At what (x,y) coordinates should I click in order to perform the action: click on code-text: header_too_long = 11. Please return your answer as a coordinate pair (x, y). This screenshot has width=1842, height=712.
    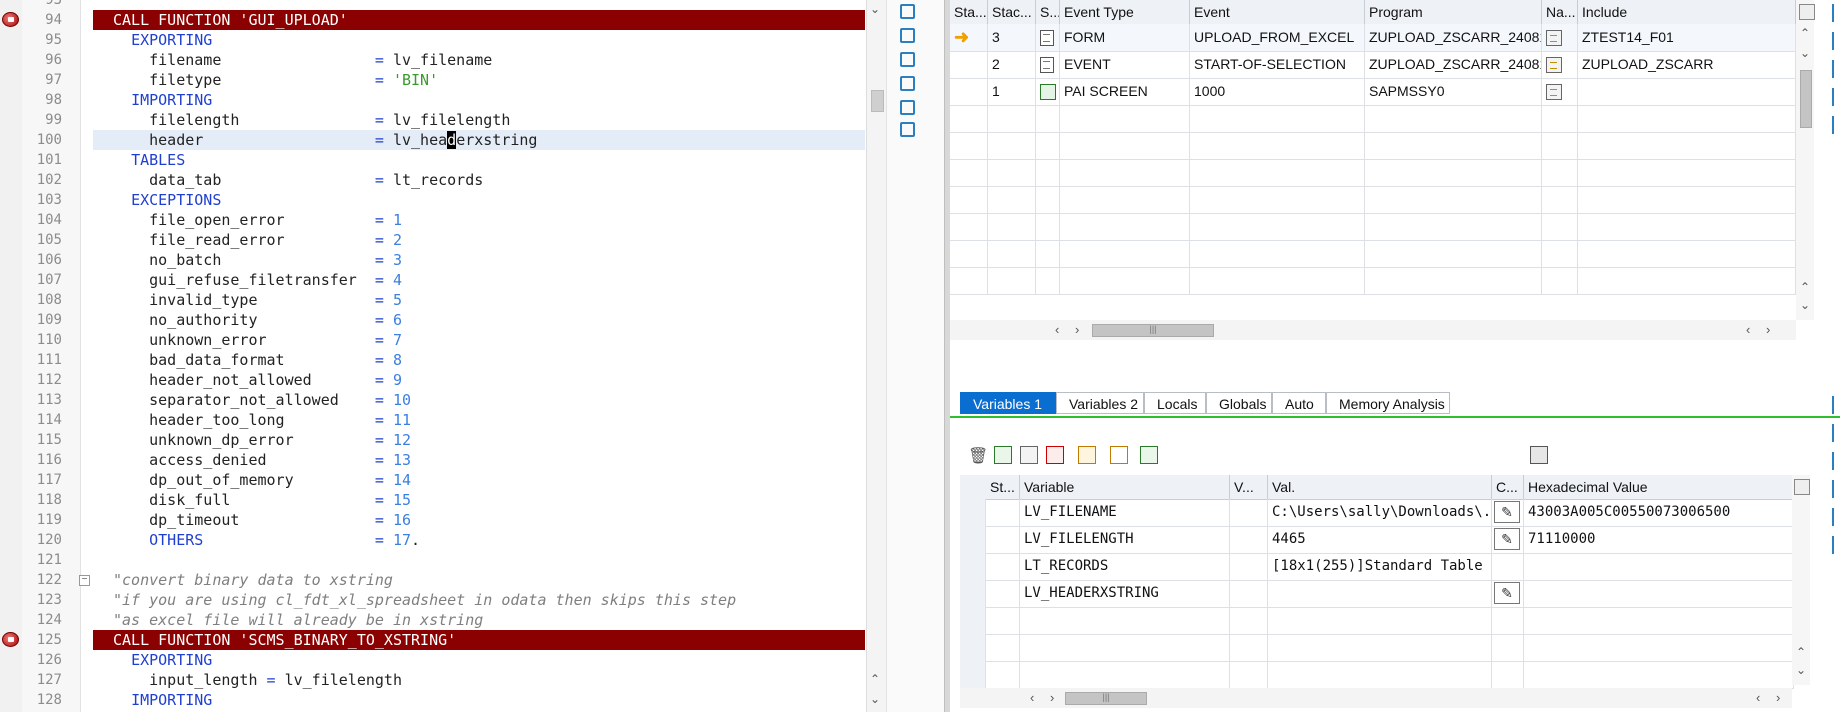
    Looking at the image, I should click on (479, 420).